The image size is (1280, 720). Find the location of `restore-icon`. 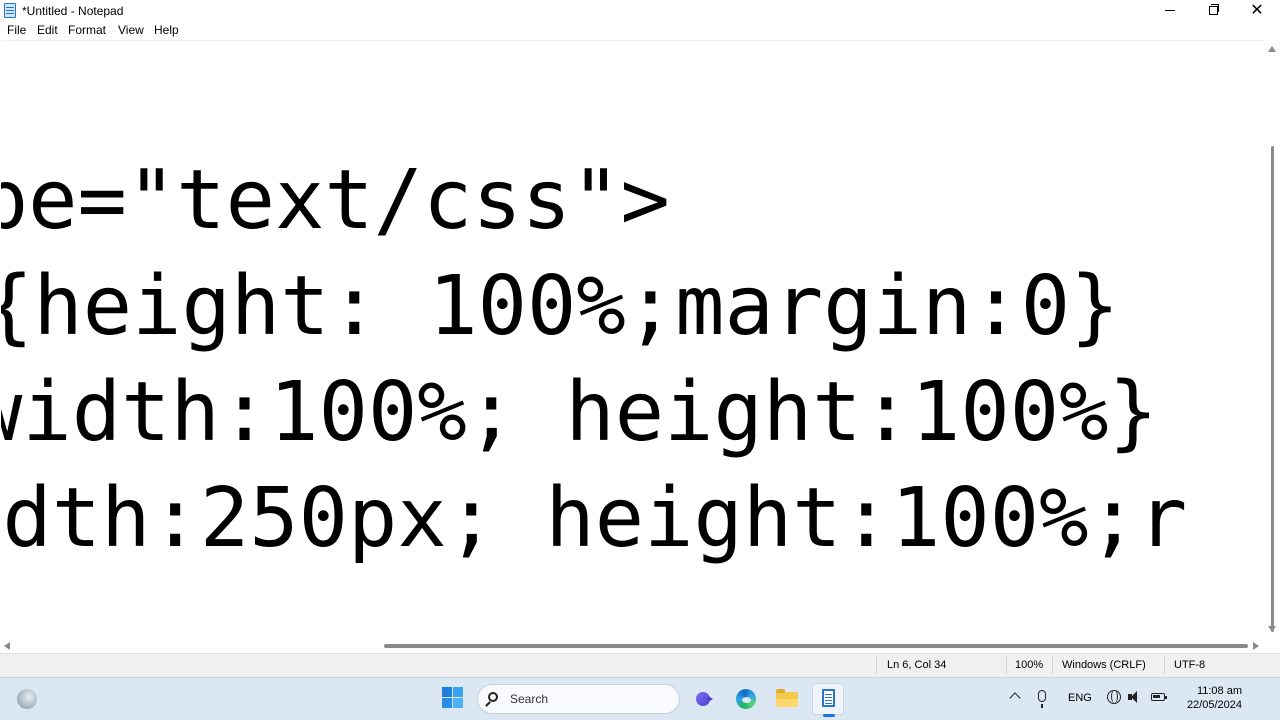

restore-icon is located at coordinates (1213, 10).